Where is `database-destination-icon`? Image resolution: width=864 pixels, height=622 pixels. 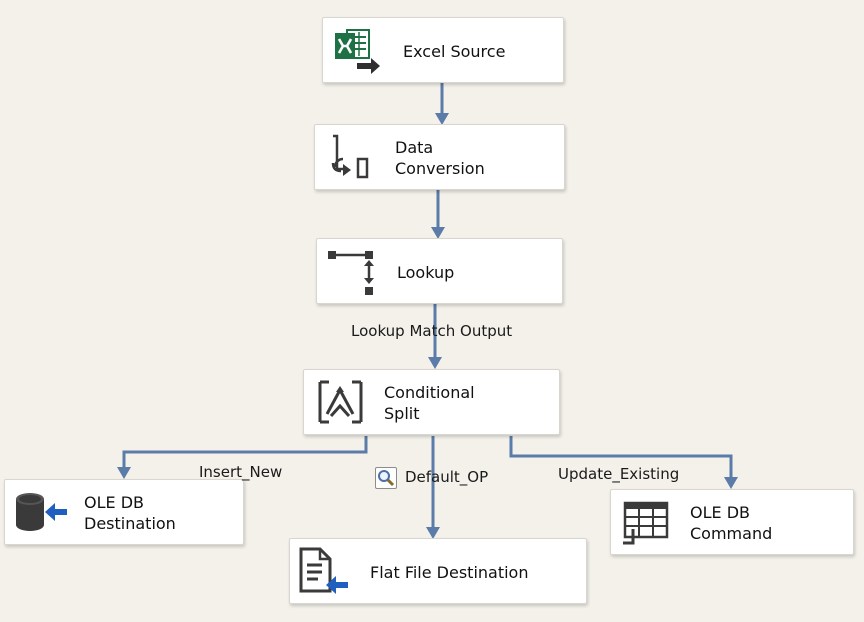
database-destination-icon is located at coordinates (41, 515).